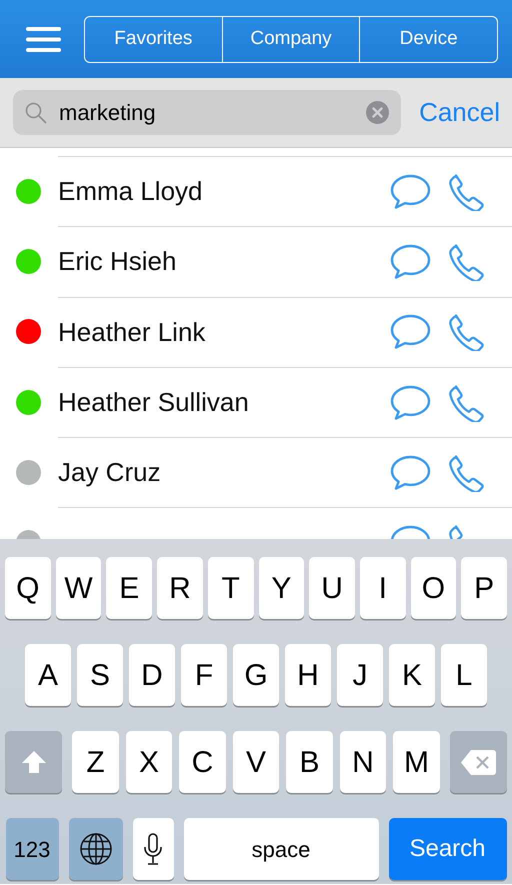 This screenshot has height=885, width=512. Describe the element at coordinates (100, 675) in the screenshot. I see `keyboard-key: S` at that location.